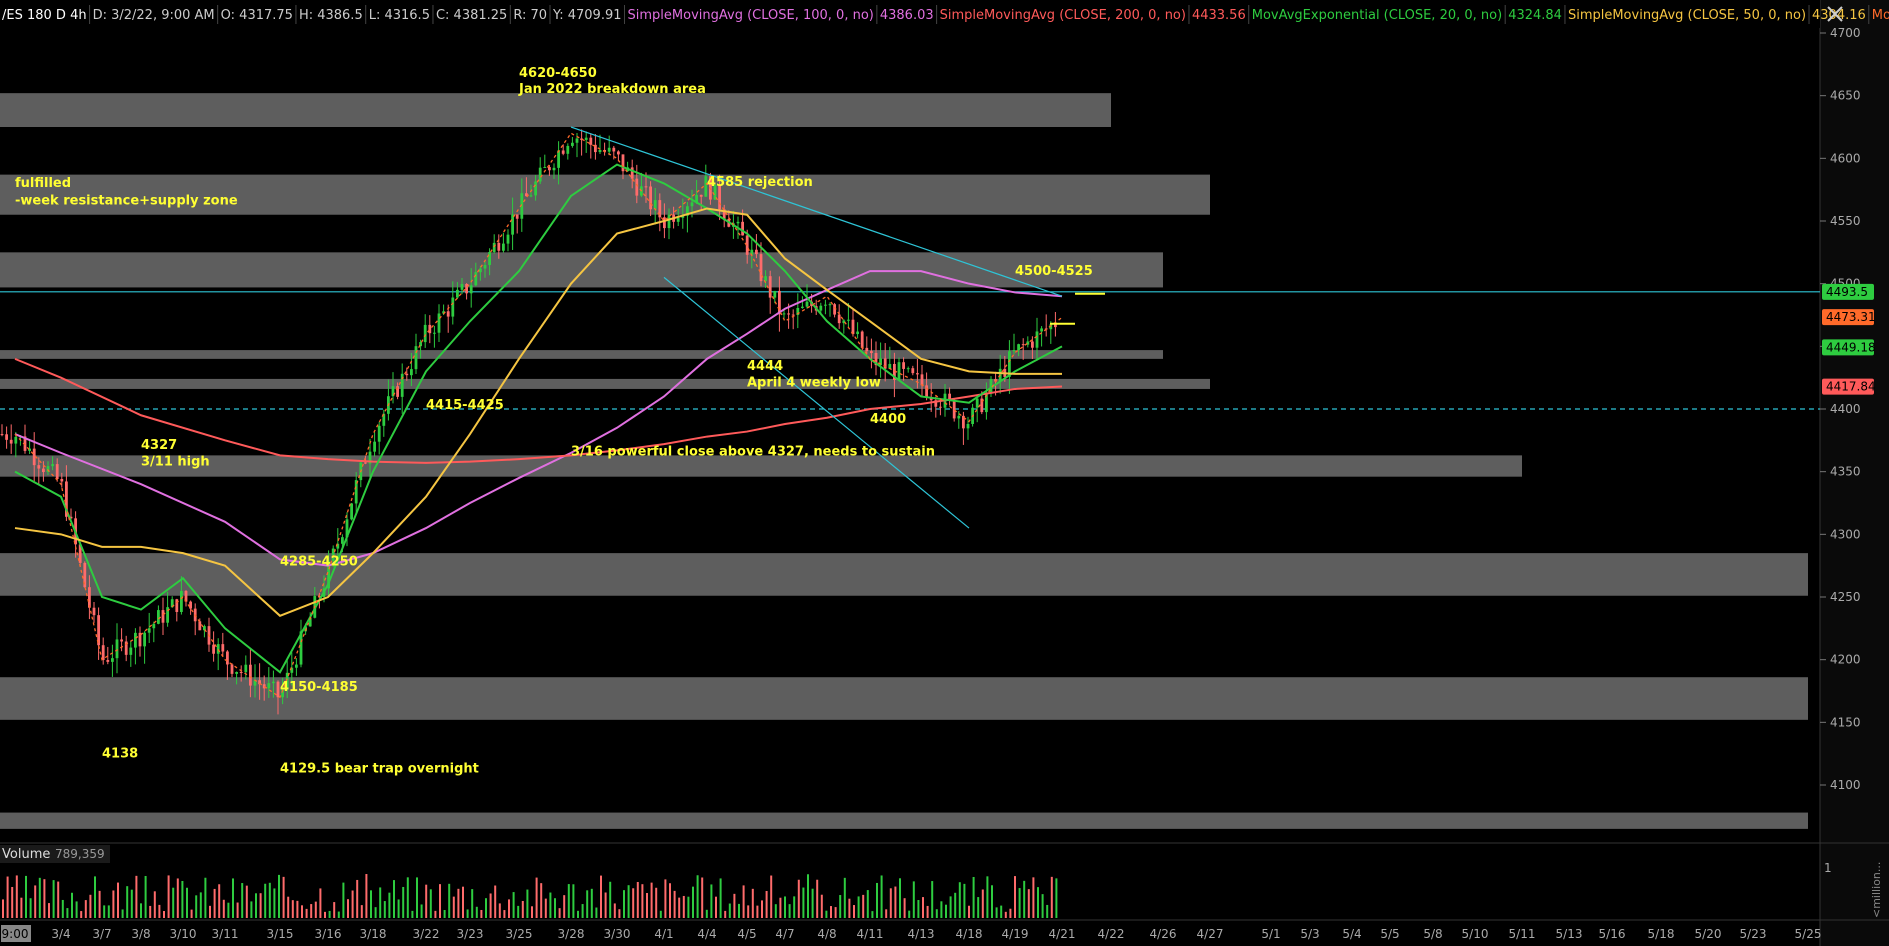  I want to click on ytick-label-2: 4600, so click(1845, 158).